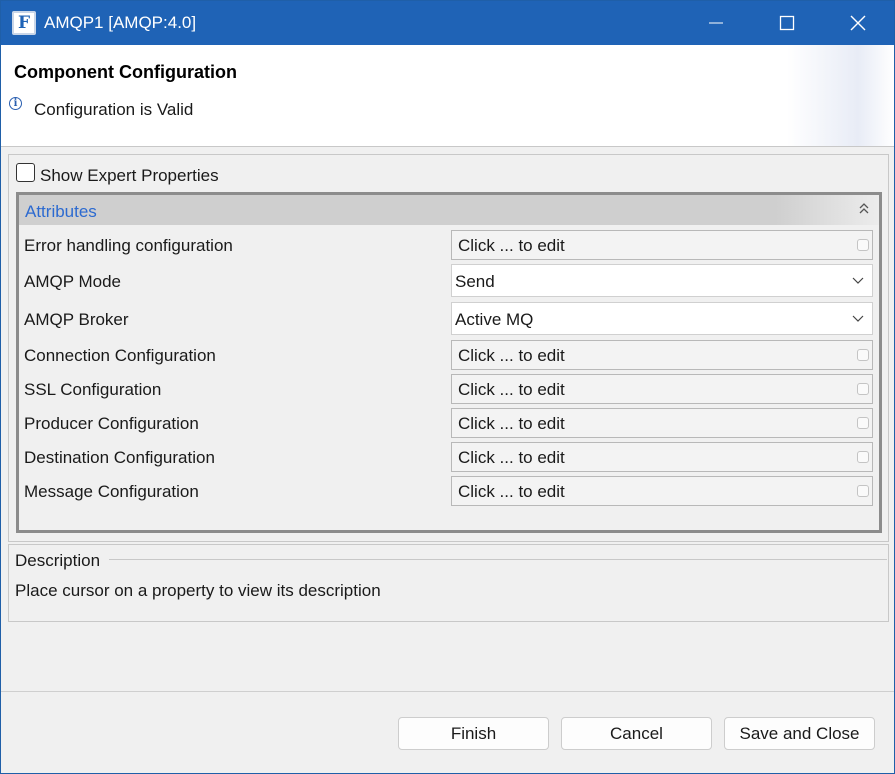 The width and height of the screenshot is (895, 774). I want to click on close-icon, so click(858, 23).